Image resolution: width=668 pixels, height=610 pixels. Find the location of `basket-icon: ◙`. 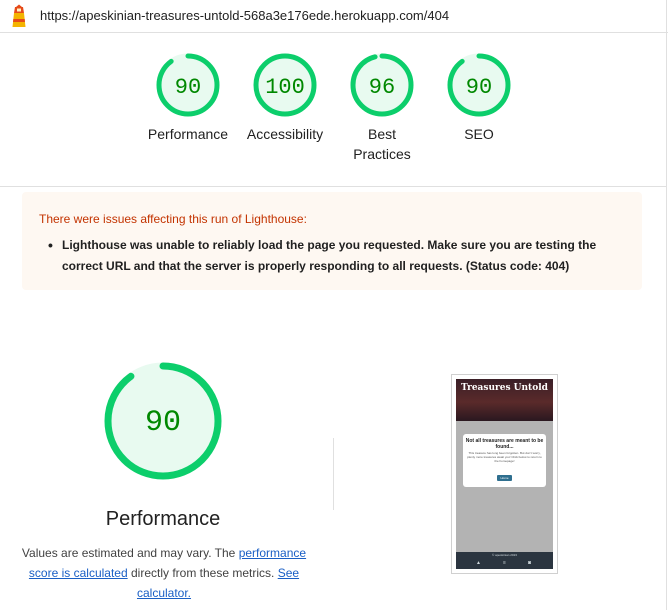

basket-icon: ◙ is located at coordinates (529, 563).